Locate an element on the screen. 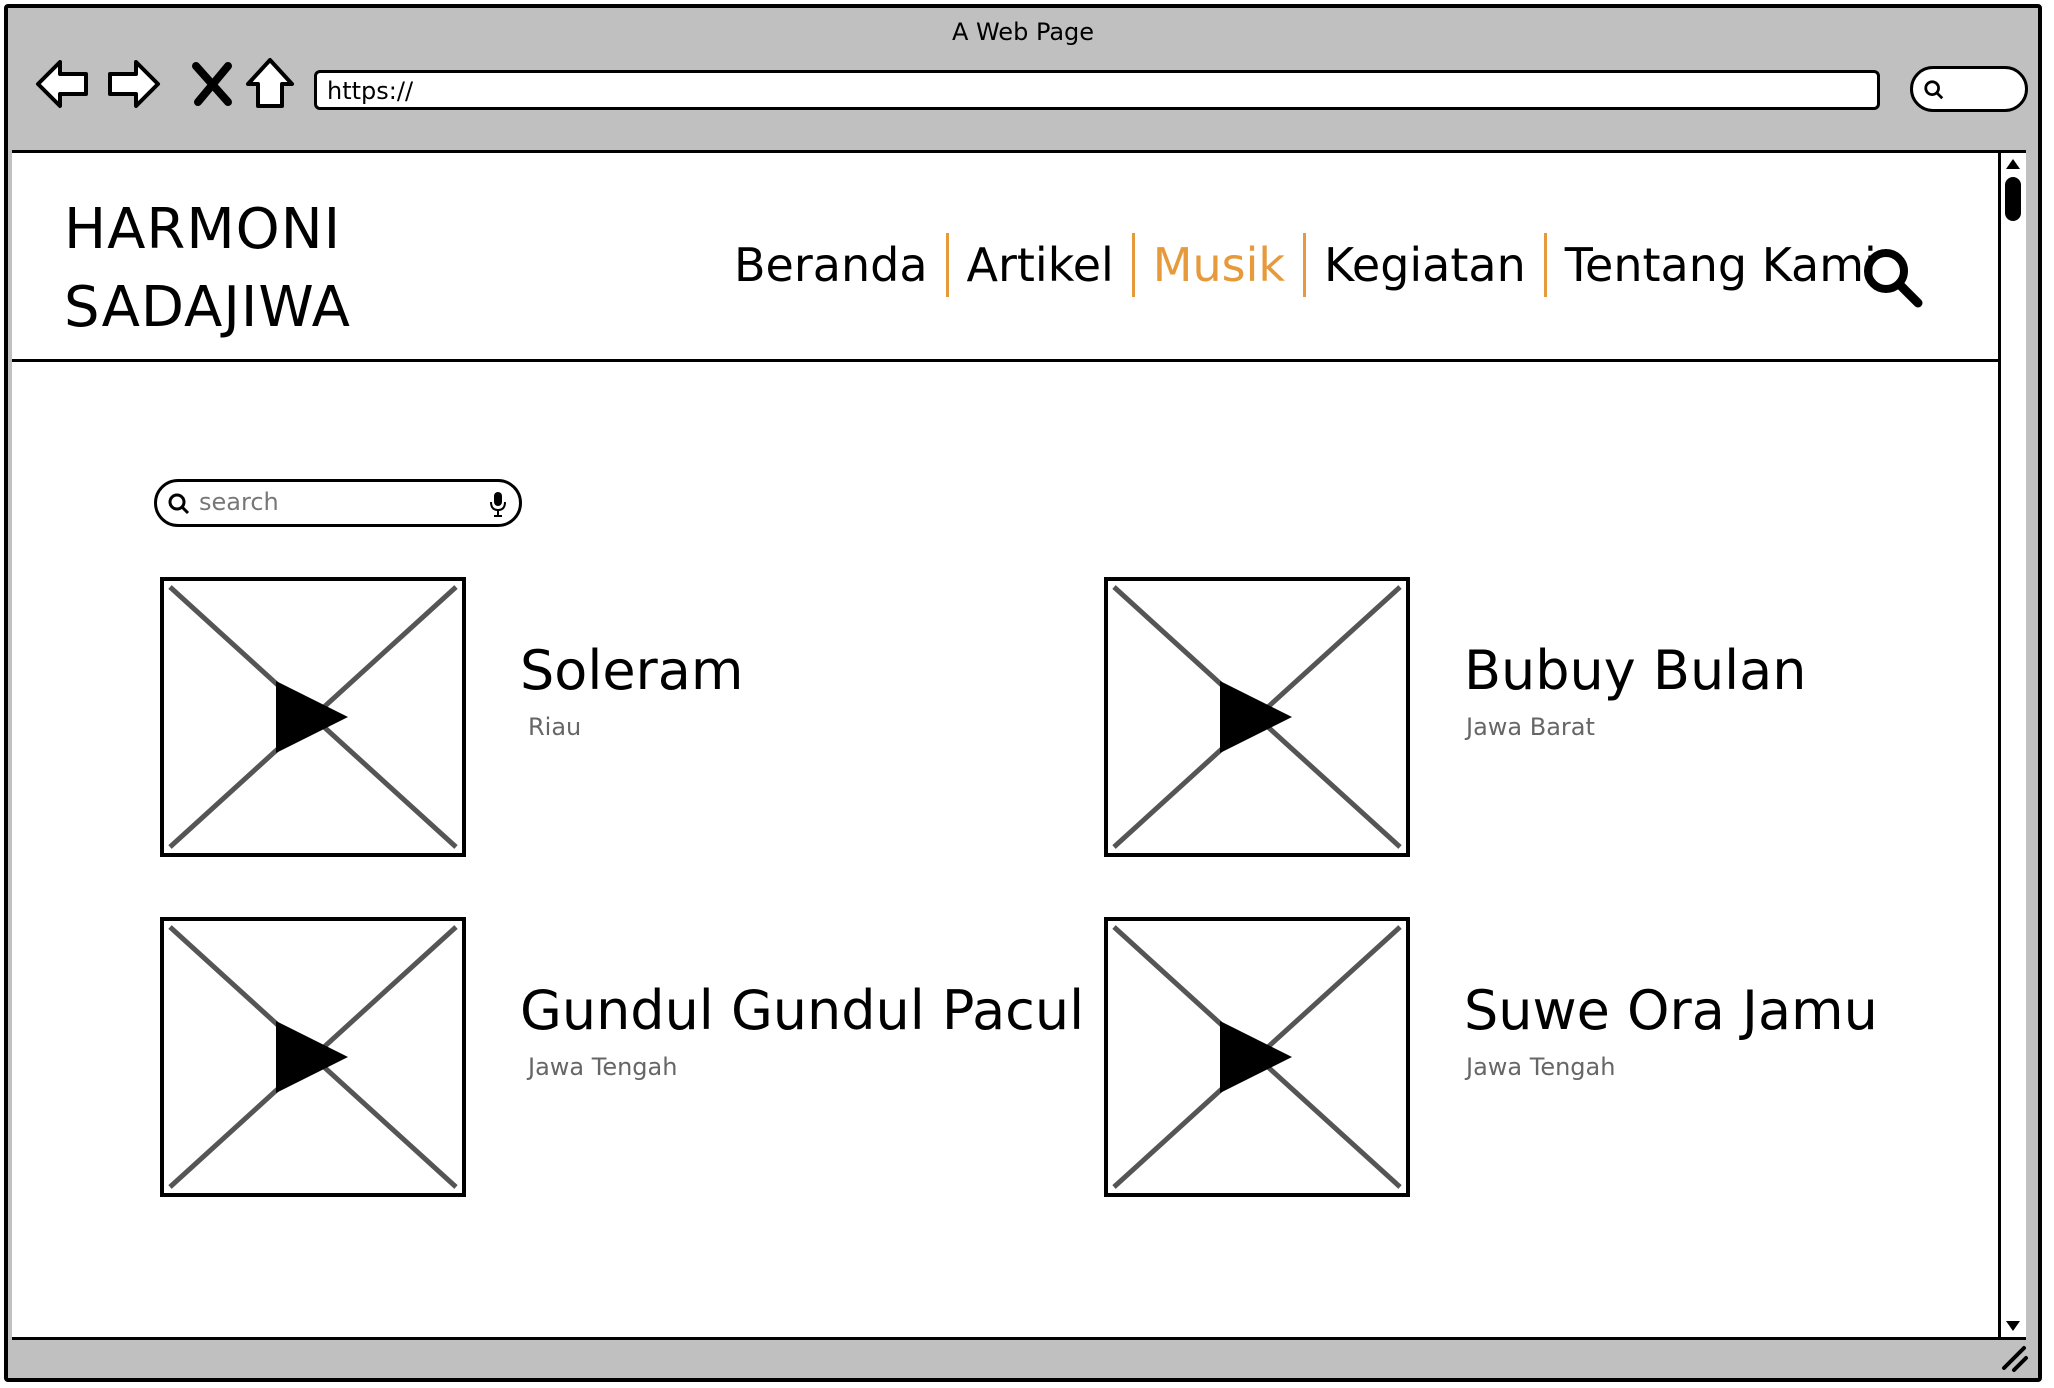 The height and width of the screenshot is (1388, 2054). song-title: Gundul Gundul Pacul is located at coordinates (802, 1010).